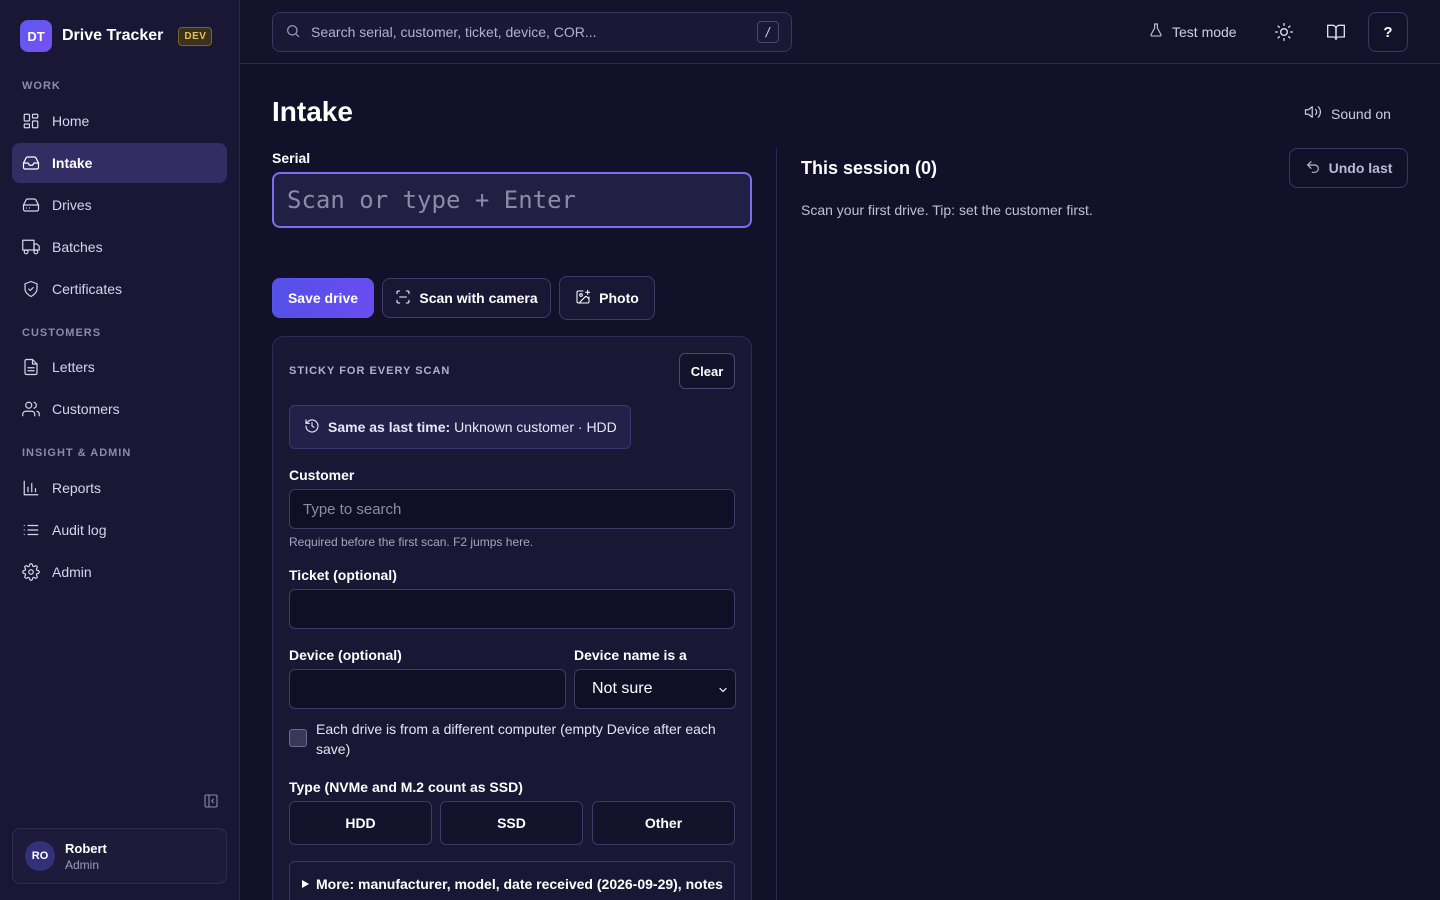 Image resolution: width=1440 pixels, height=900 pixels. What do you see at coordinates (305, 884) in the screenshot?
I see `disclosure-triangle-icon` at bounding box center [305, 884].